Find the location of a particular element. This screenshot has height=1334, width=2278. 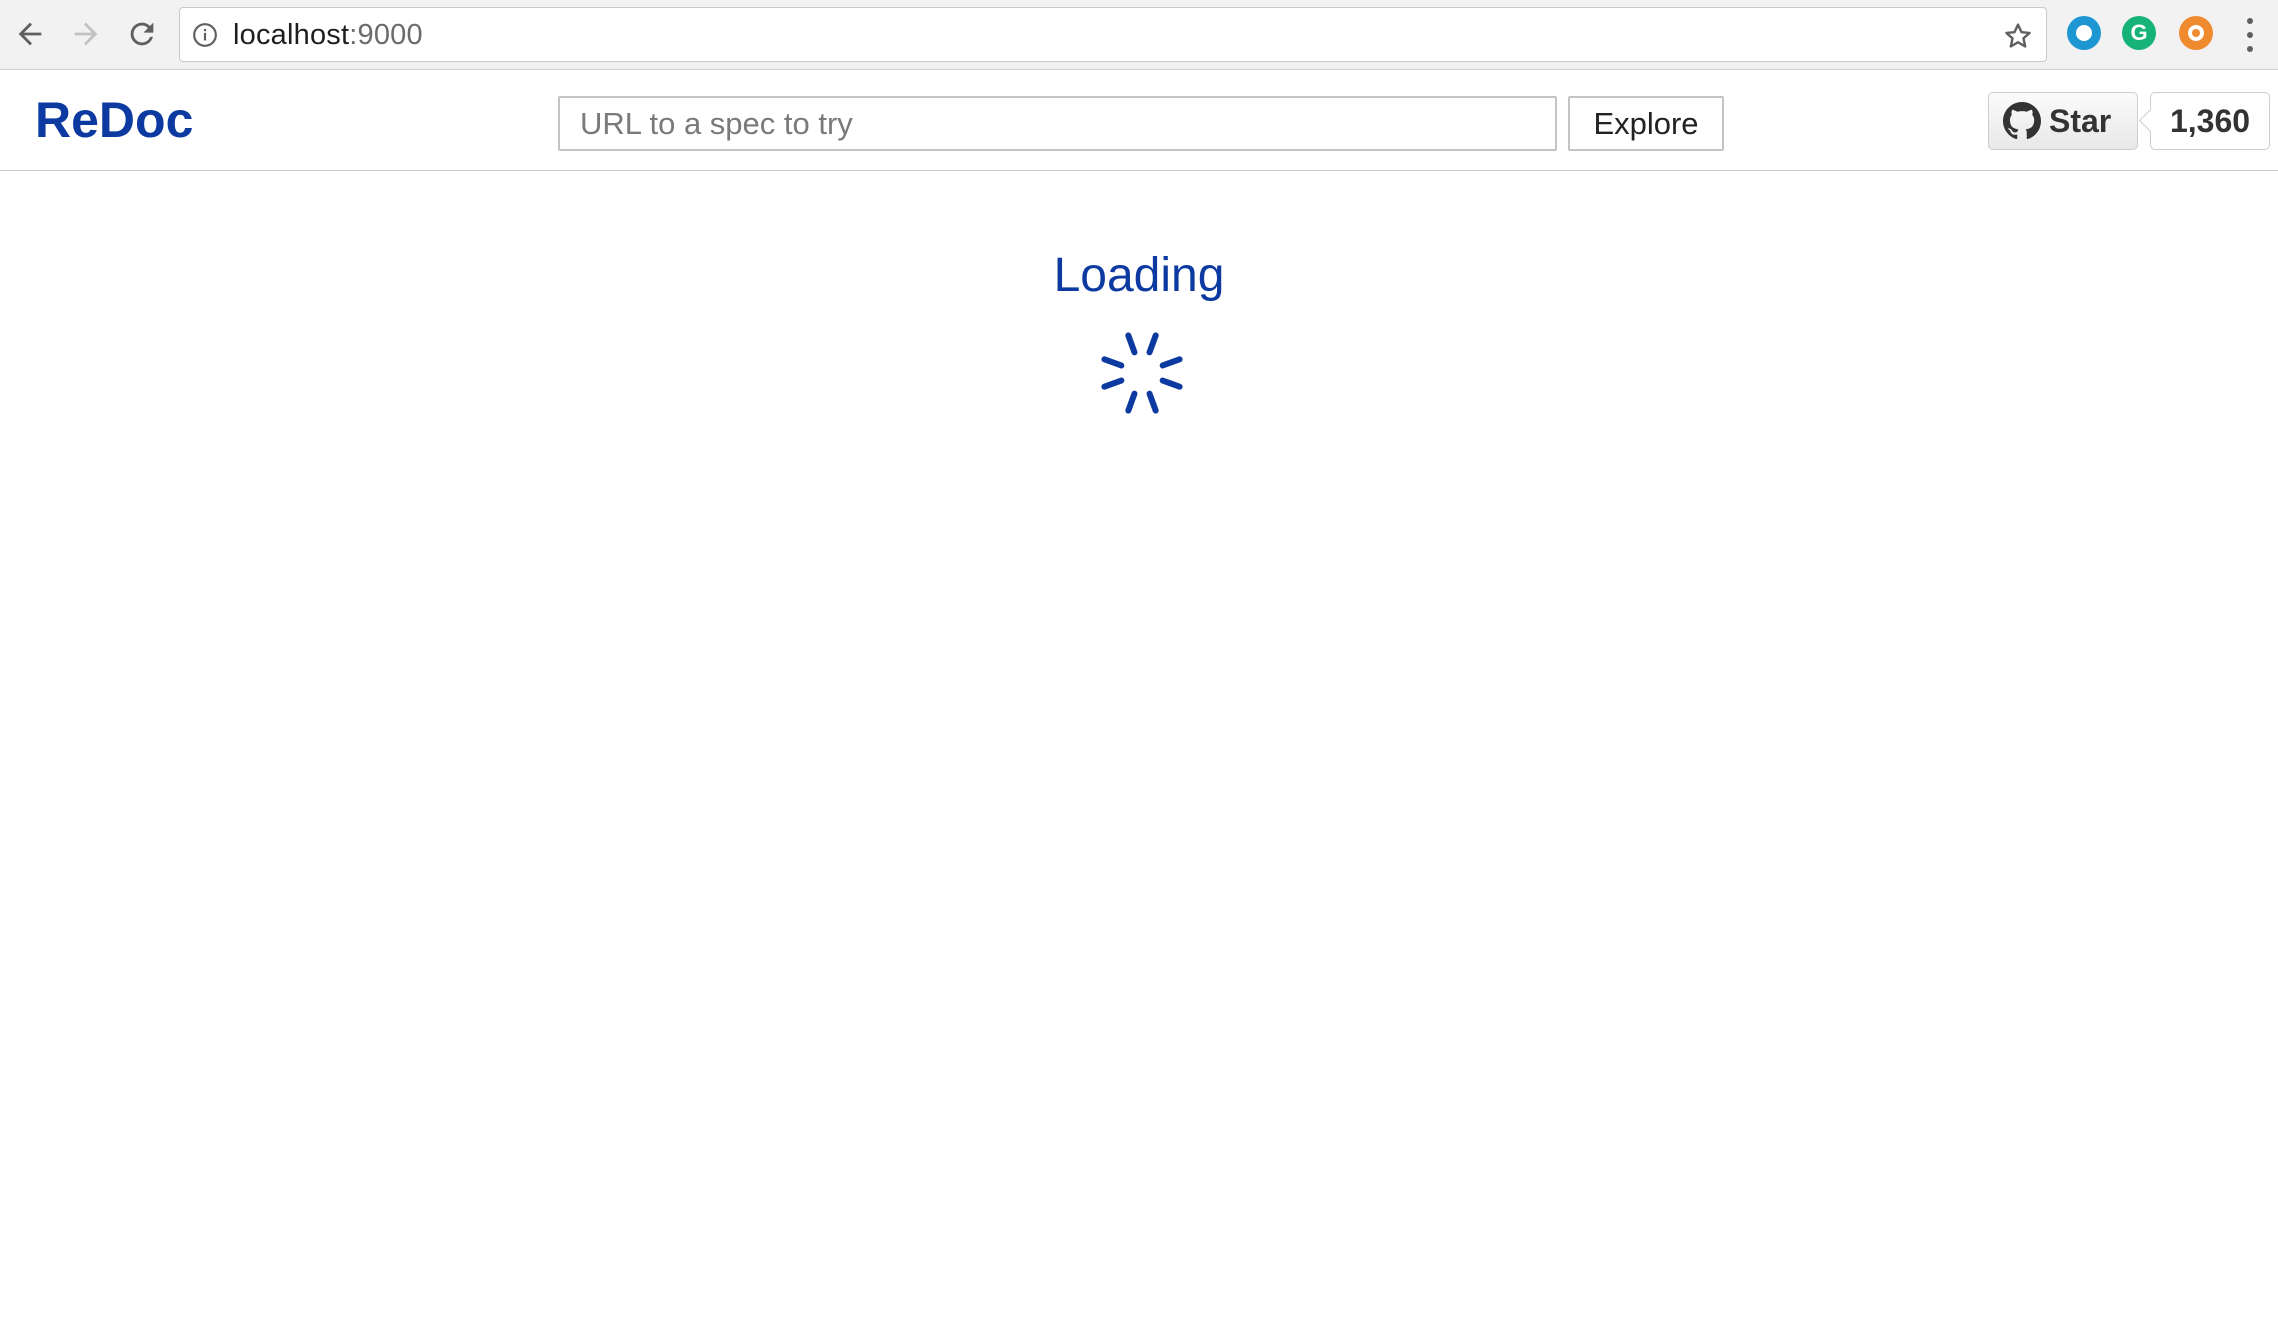

browser-menu-icon is located at coordinates (2250, 35).